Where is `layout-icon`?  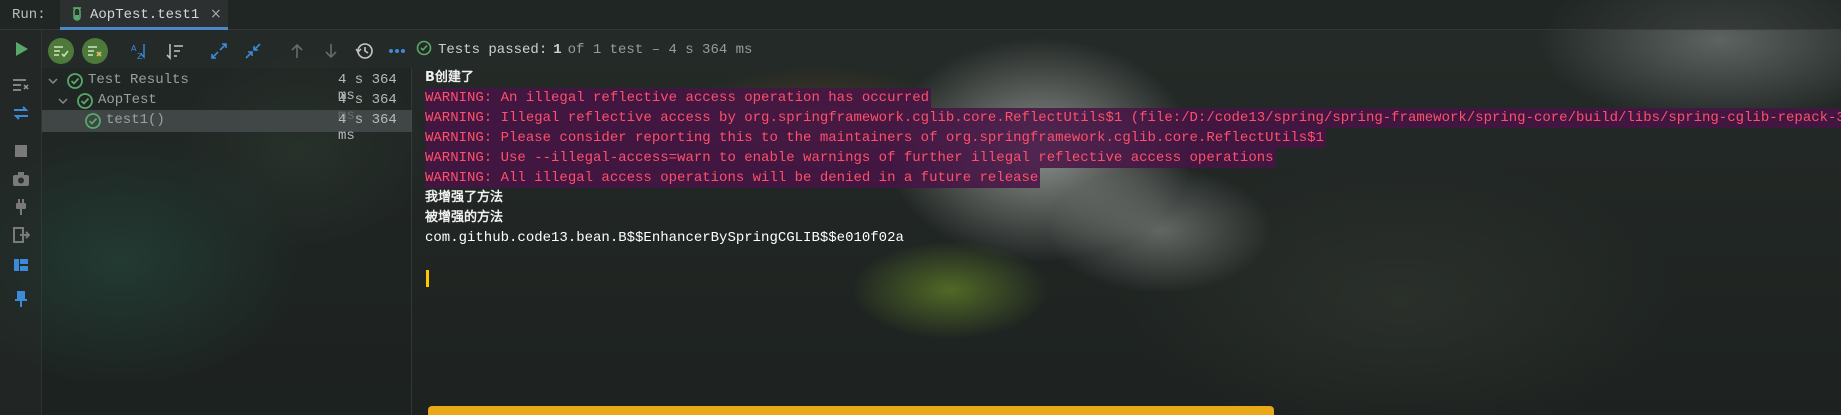
layout-icon is located at coordinates (21, 265).